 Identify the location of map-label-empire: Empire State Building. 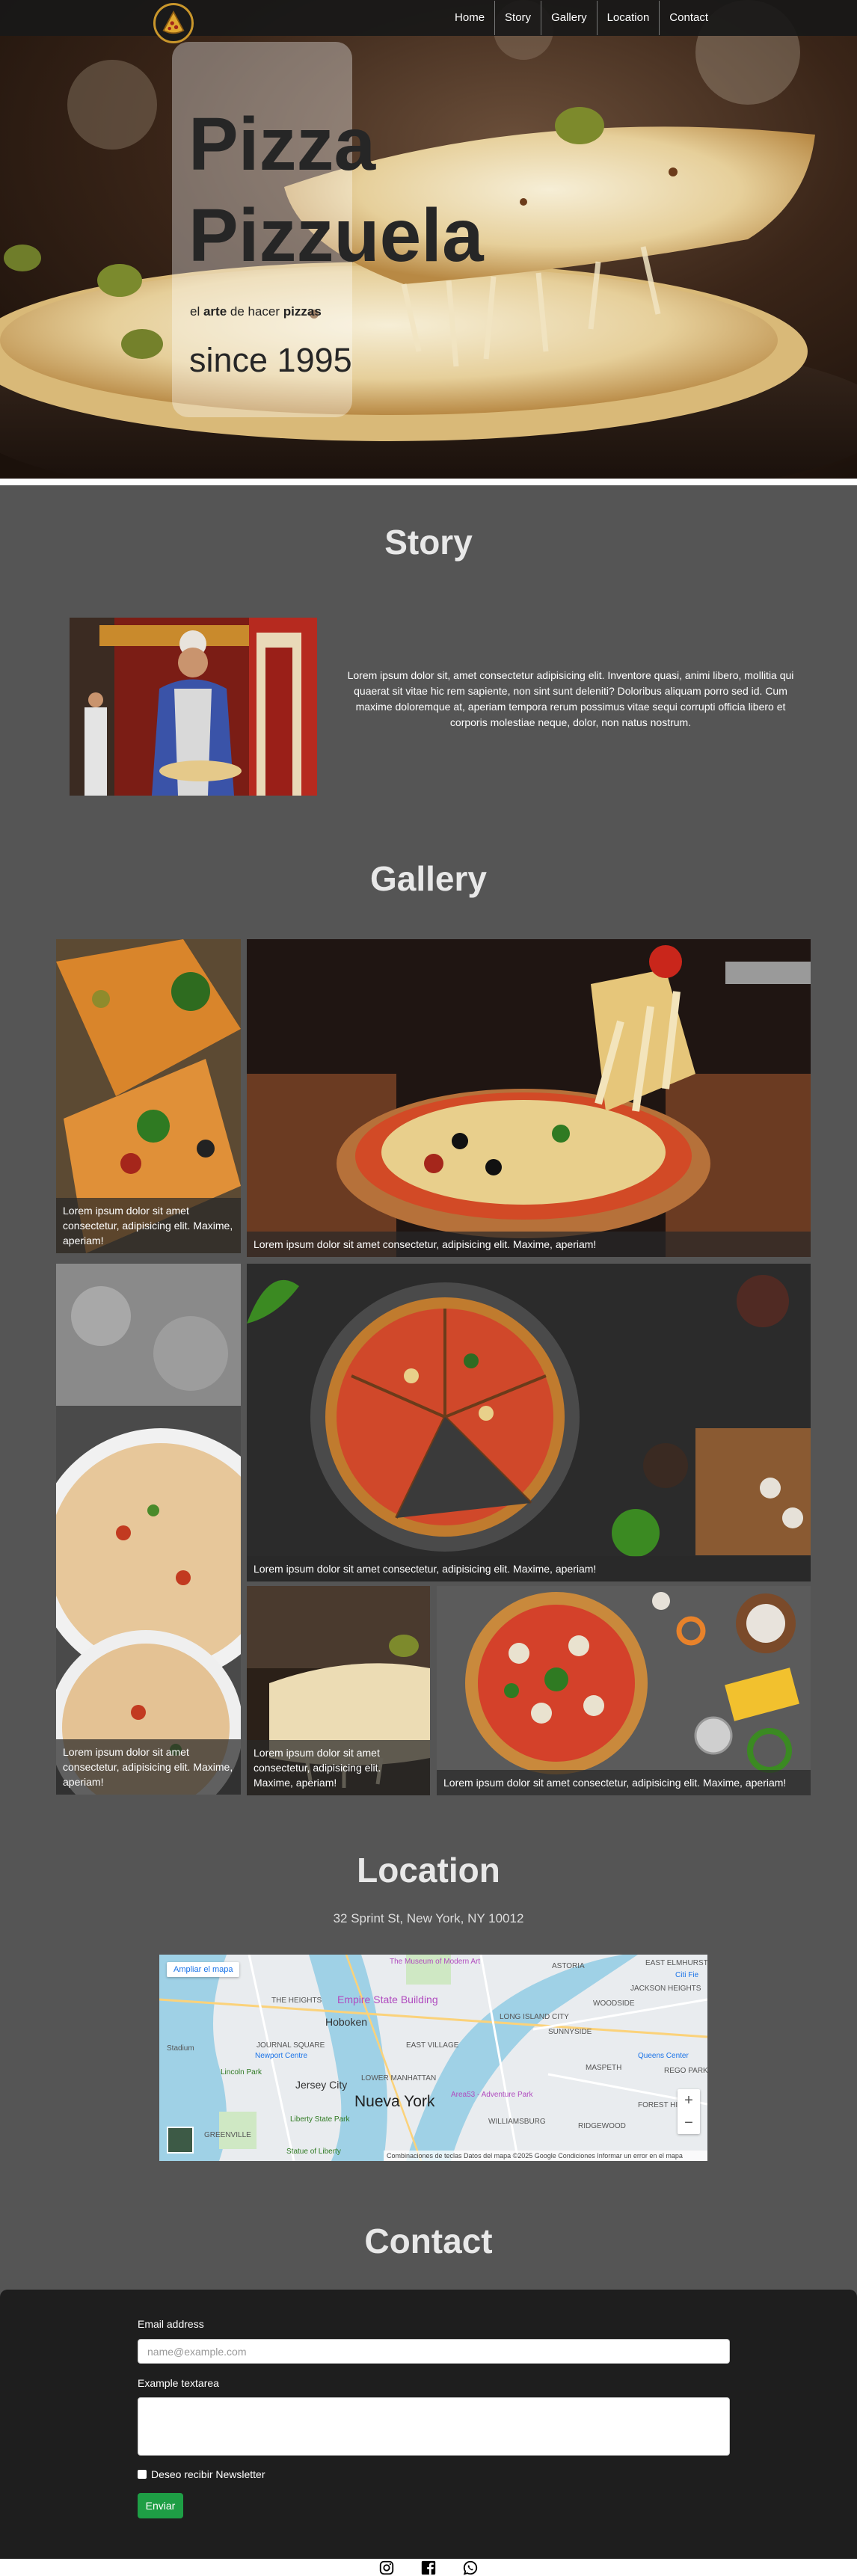
(387, 1999).